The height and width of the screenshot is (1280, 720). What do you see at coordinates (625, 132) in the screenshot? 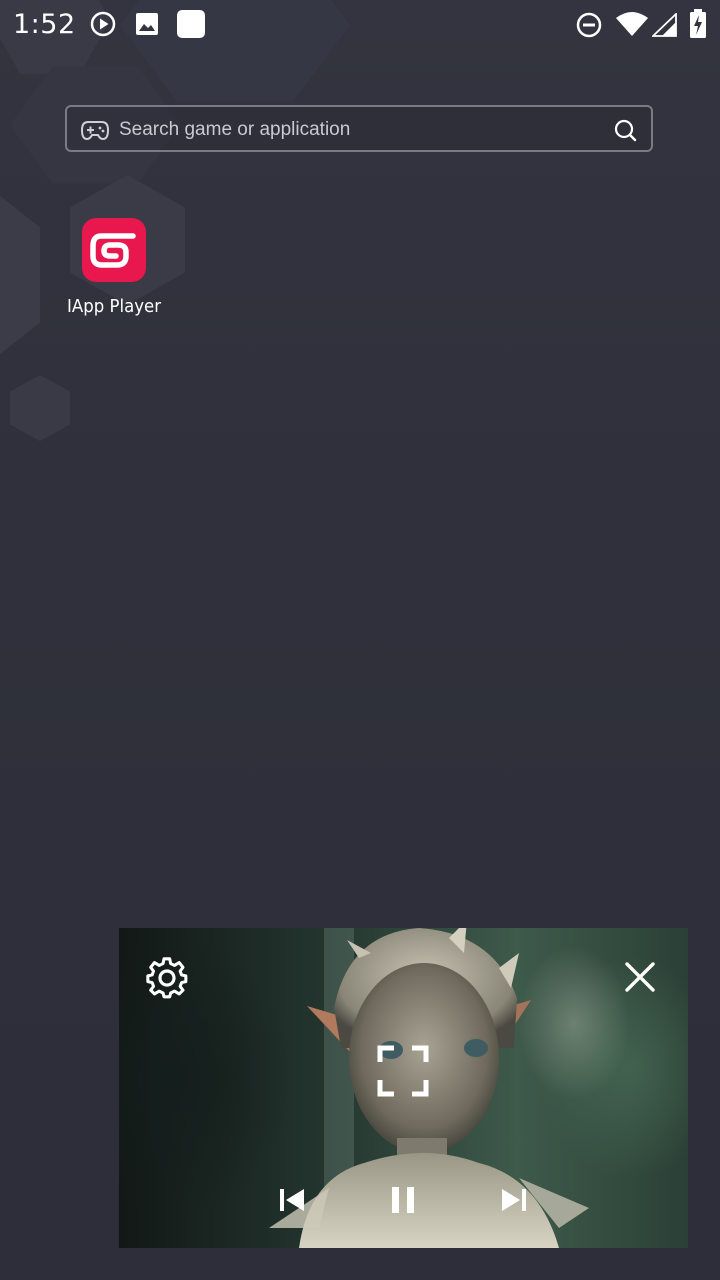
I see `search-icon` at bounding box center [625, 132].